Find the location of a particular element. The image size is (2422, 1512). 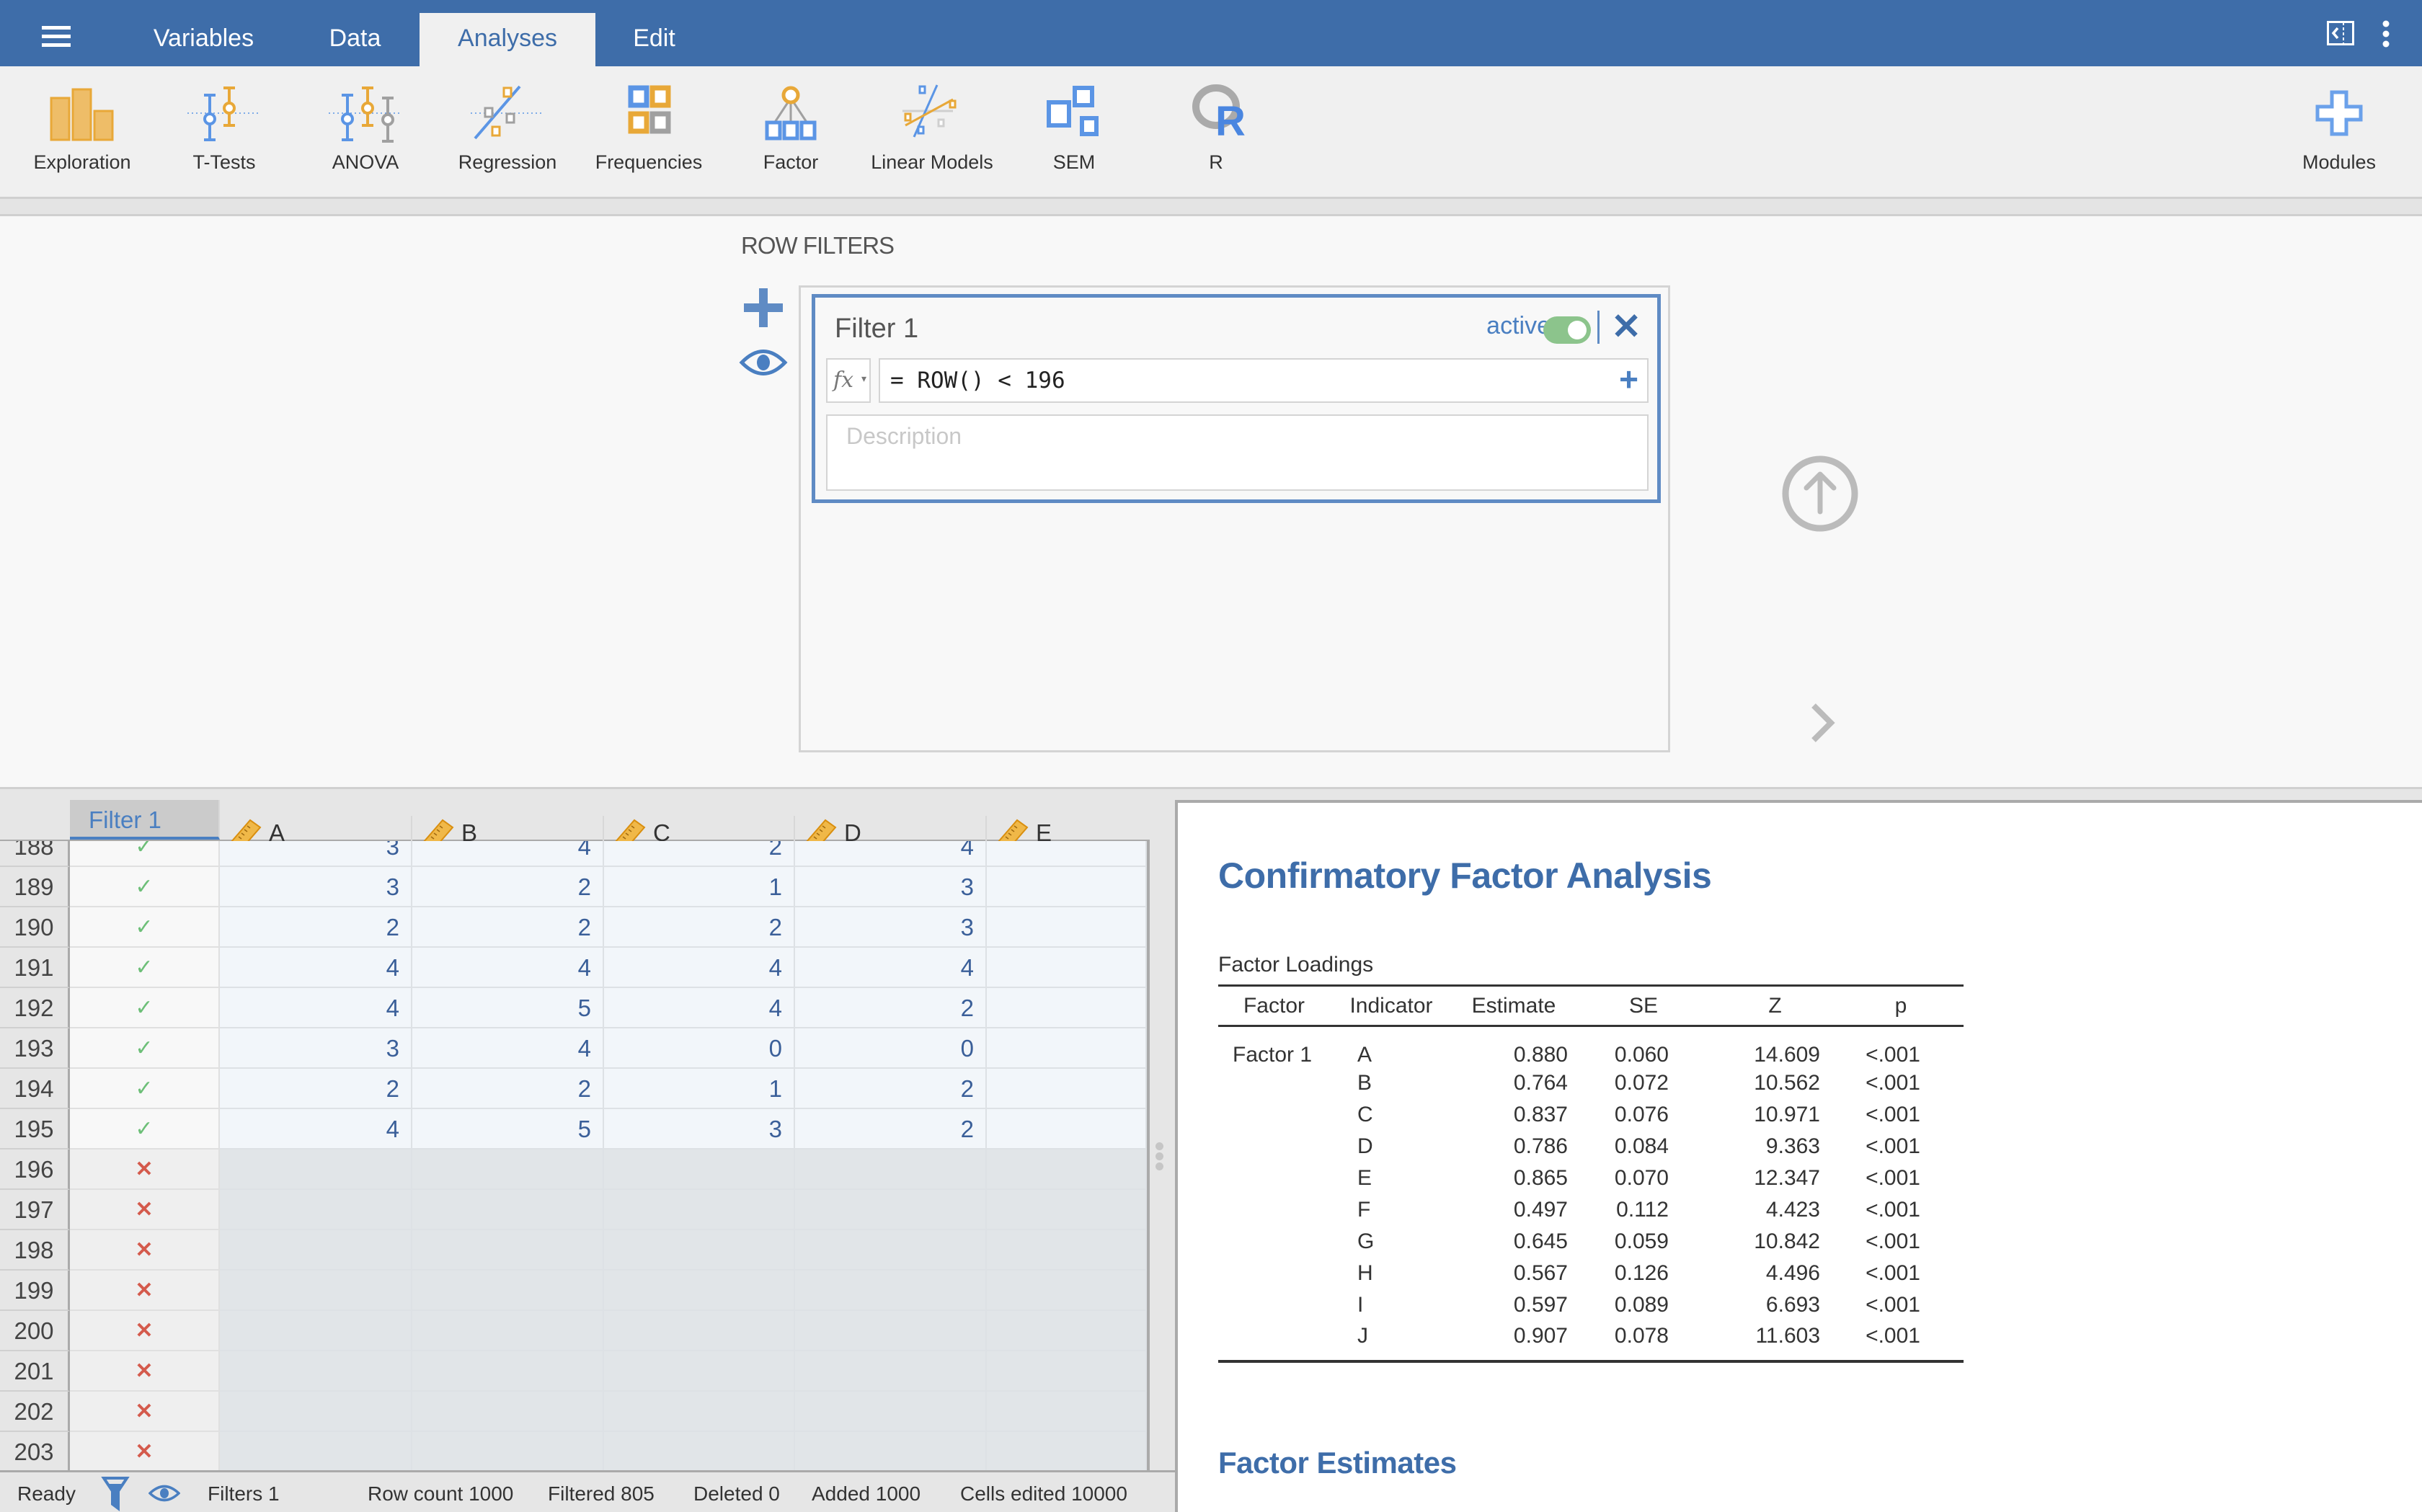

panel-splitter-handle is located at coordinates (1160, 1157).